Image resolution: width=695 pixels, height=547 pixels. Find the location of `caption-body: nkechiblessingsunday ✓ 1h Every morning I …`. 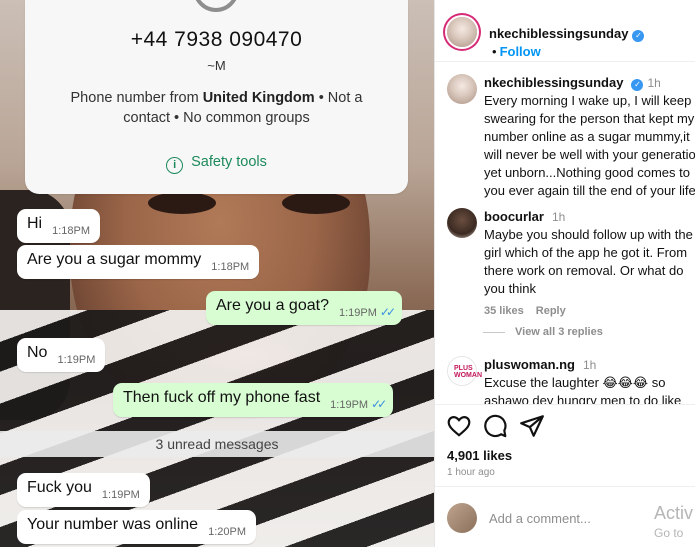

caption-body: nkechiblessingsunday ✓ 1h Every morning I … is located at coordinates (589, 137).